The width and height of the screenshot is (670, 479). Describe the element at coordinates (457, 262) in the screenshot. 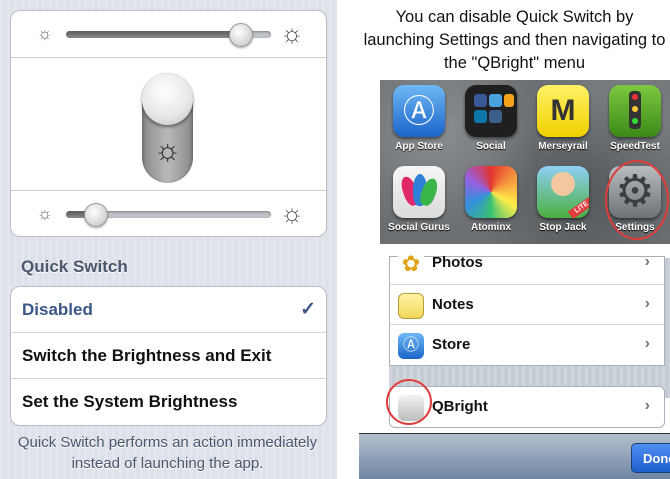

I see `row-label: Photos` at that location.